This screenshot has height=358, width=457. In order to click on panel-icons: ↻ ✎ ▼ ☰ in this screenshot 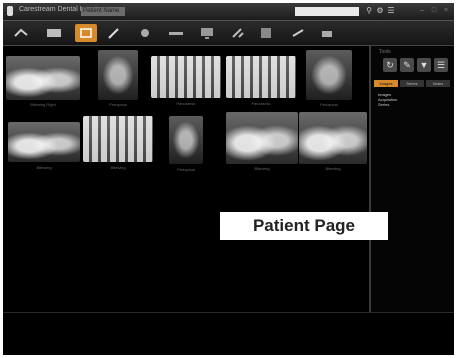, I will do `click(415, 65)`.